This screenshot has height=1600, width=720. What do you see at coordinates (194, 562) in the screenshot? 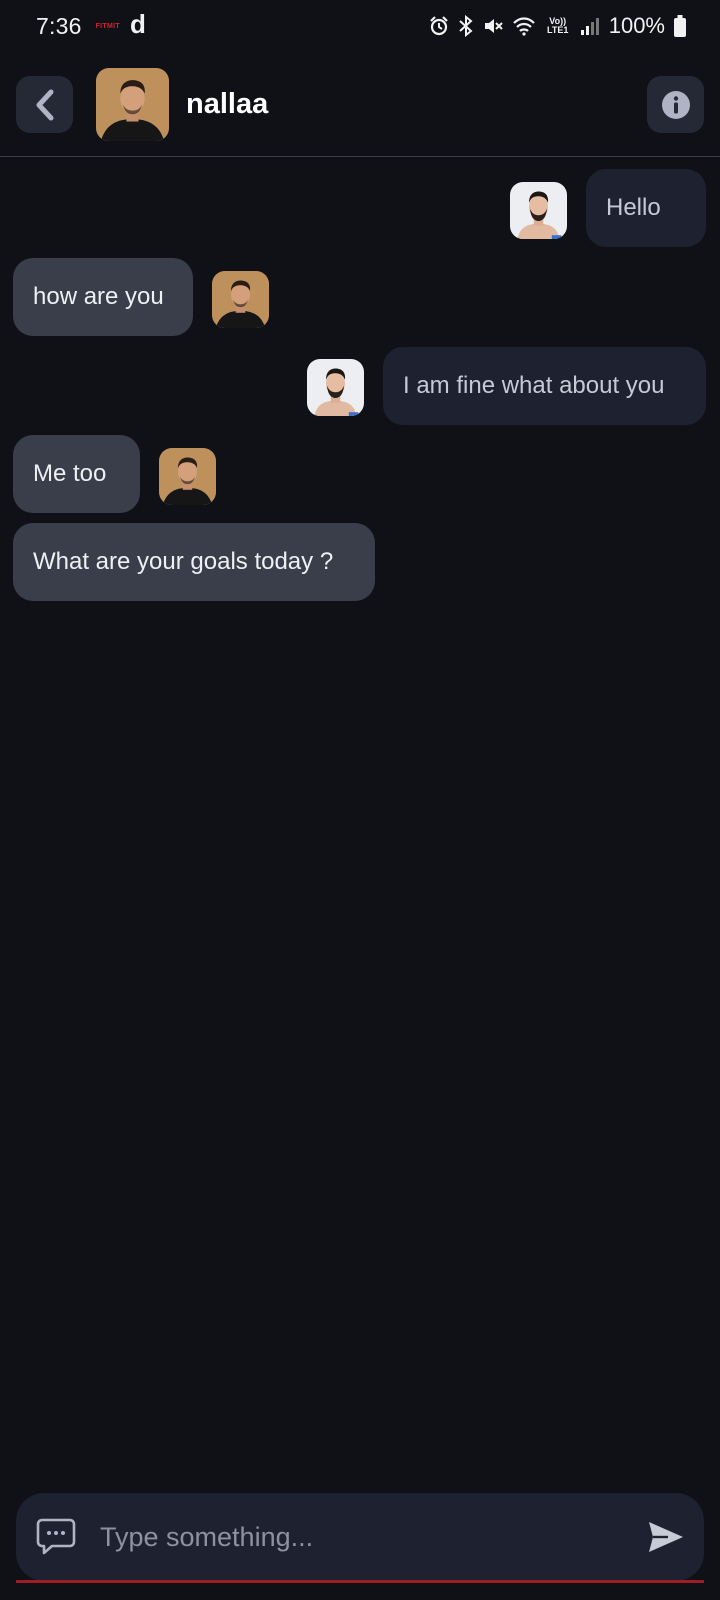
I see `message-bubble-received: What are your goals today ?` at bounding box center [194, 562].